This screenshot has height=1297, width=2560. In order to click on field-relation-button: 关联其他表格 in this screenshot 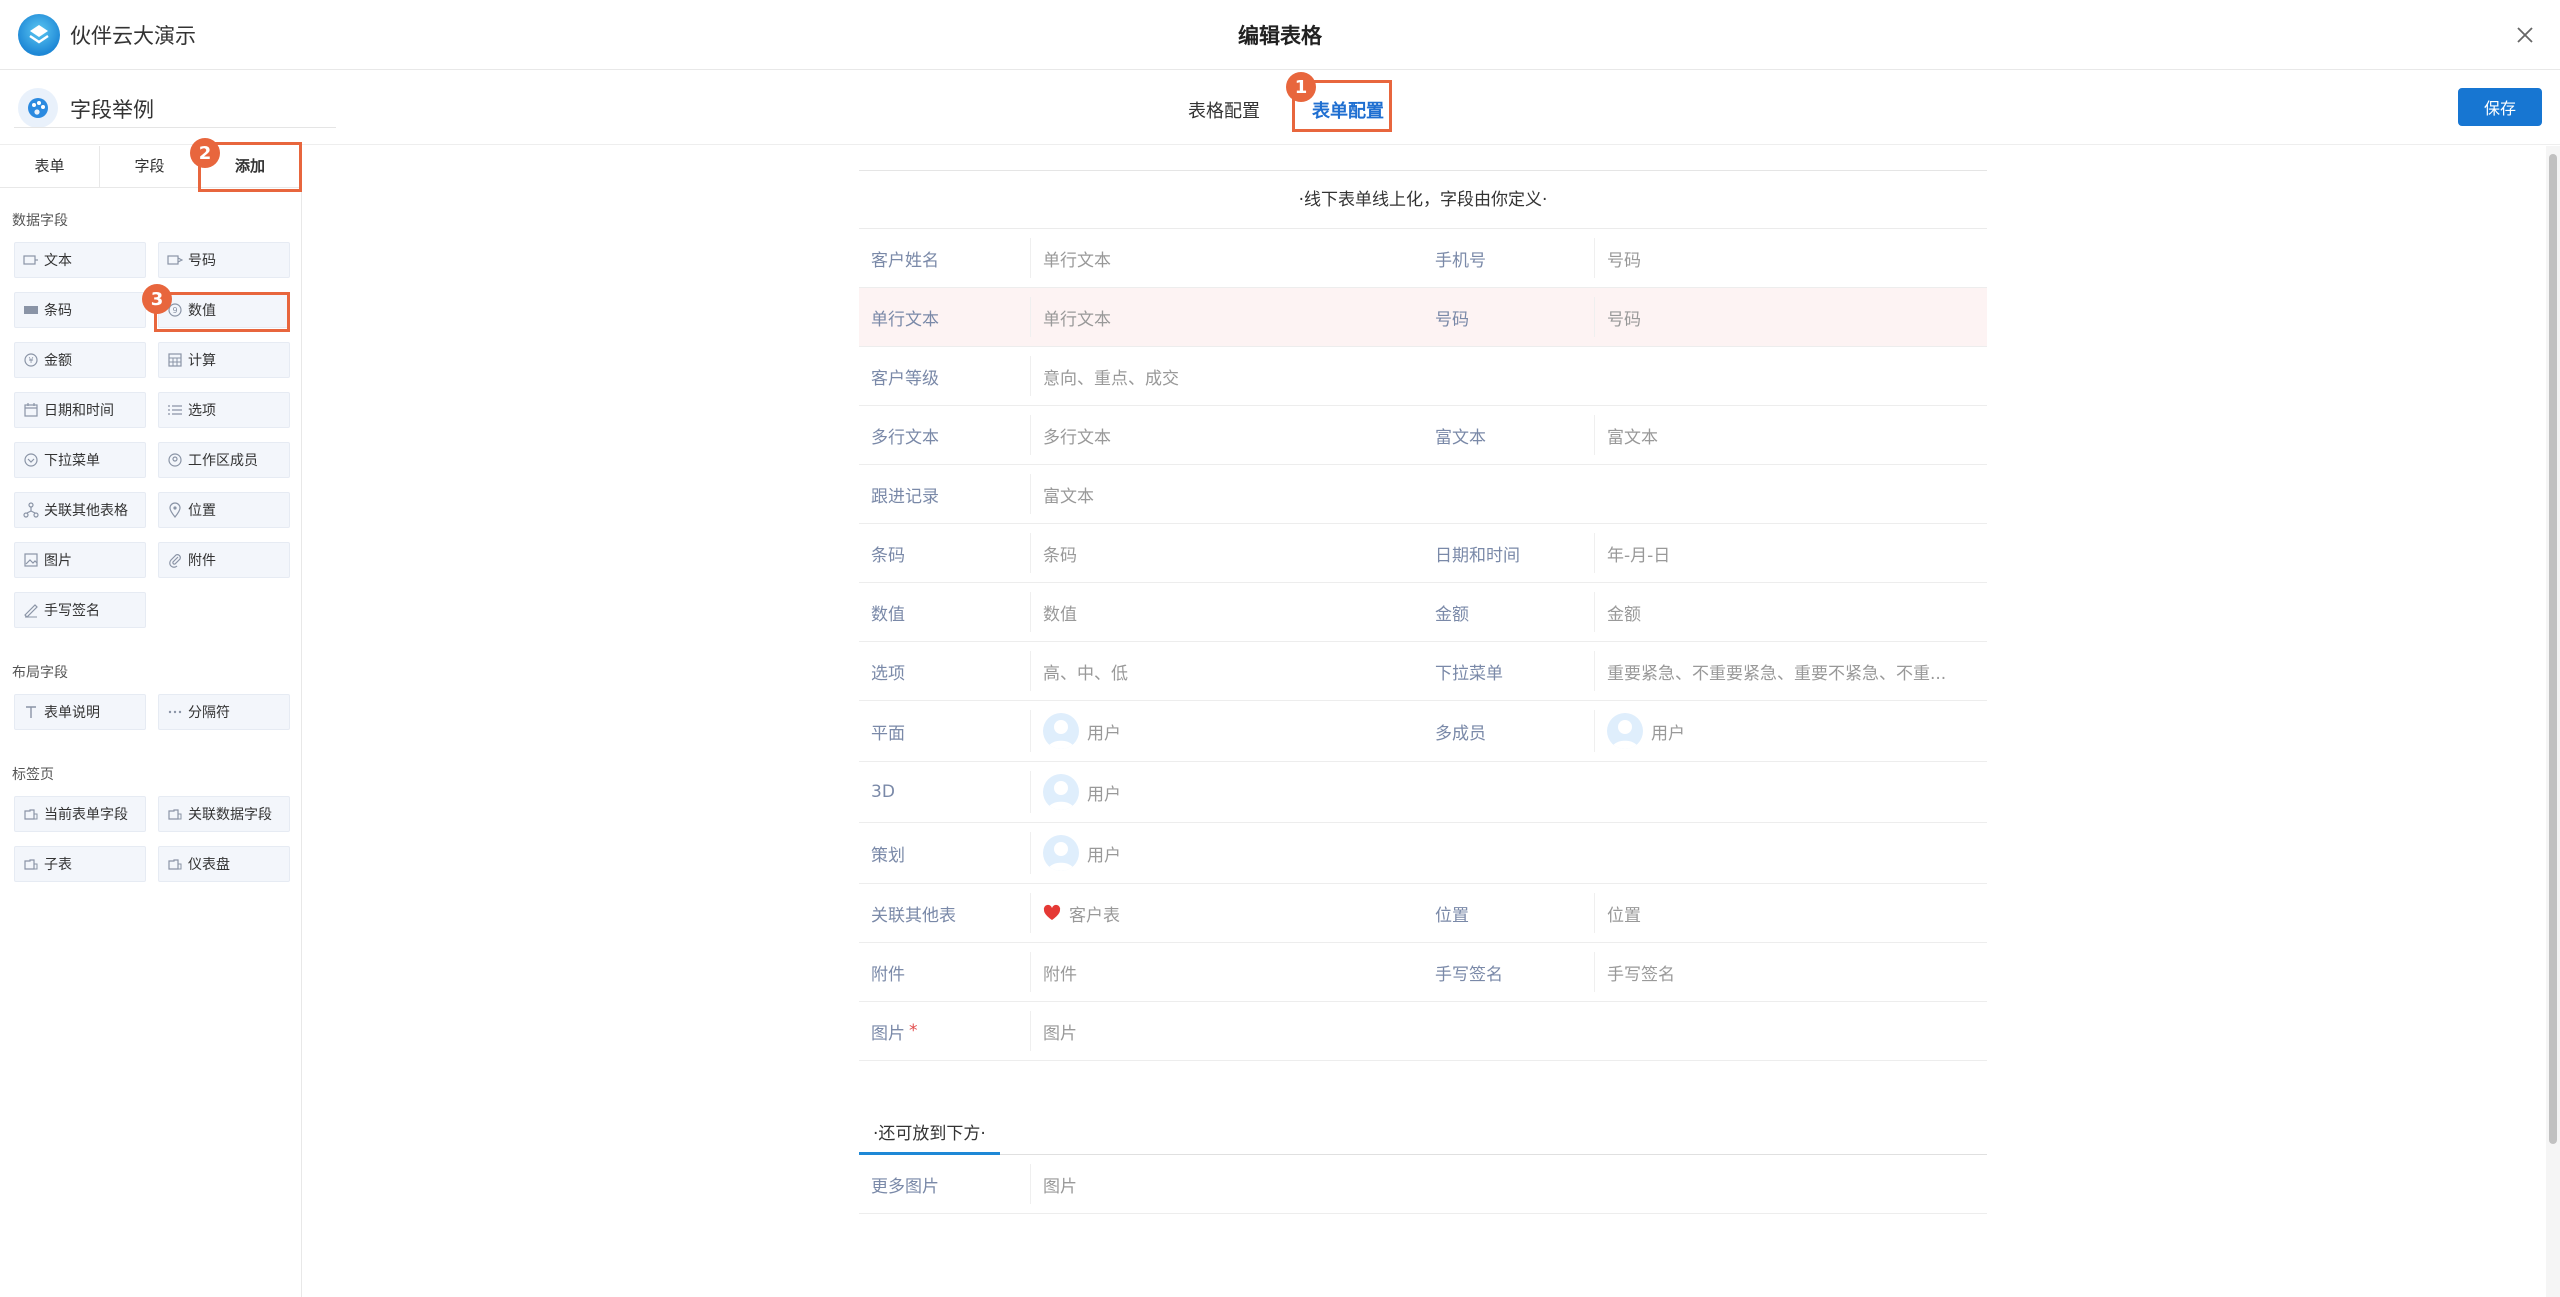, I will do `click(80, 510)`.